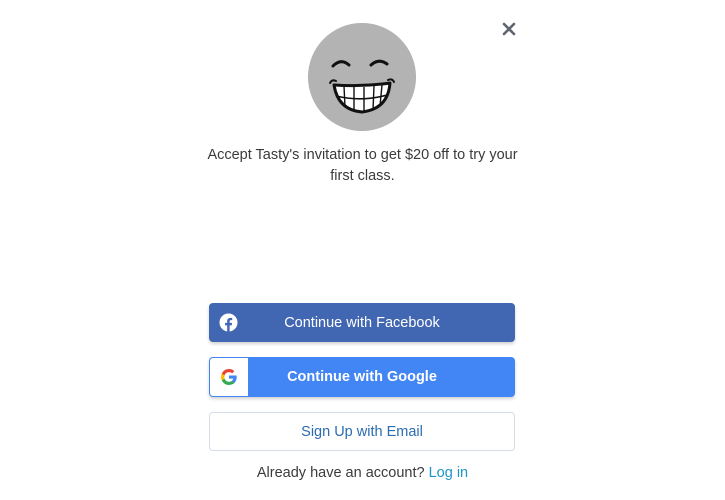 The width and height of the screenshot is (725, 500). I want to click on smiley-face-icon, so click(362, 77).